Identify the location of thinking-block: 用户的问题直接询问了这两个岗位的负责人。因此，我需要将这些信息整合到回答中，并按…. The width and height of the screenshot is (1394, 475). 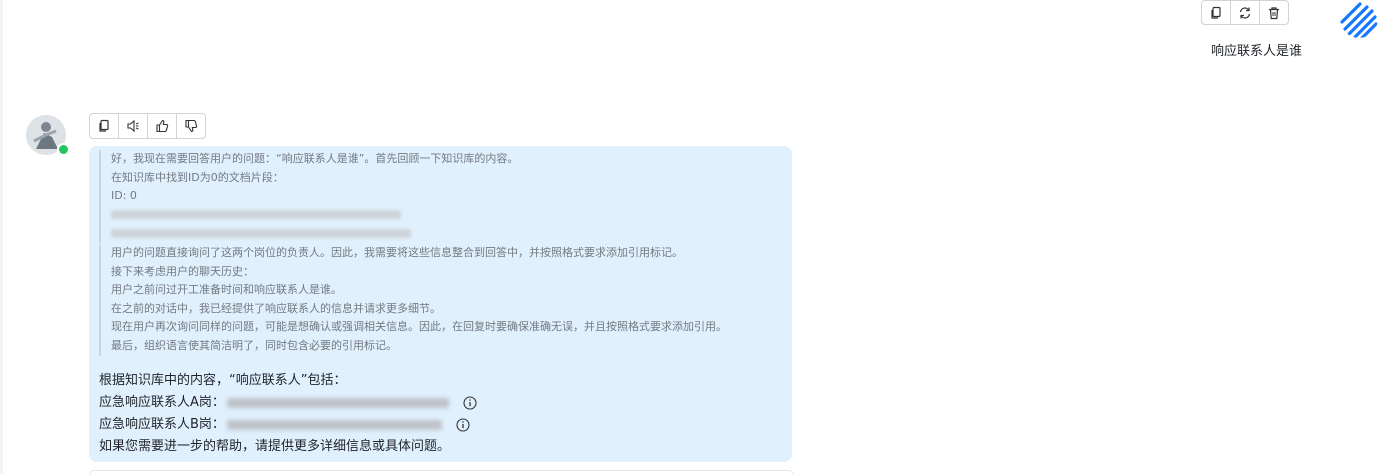
(450, 300).